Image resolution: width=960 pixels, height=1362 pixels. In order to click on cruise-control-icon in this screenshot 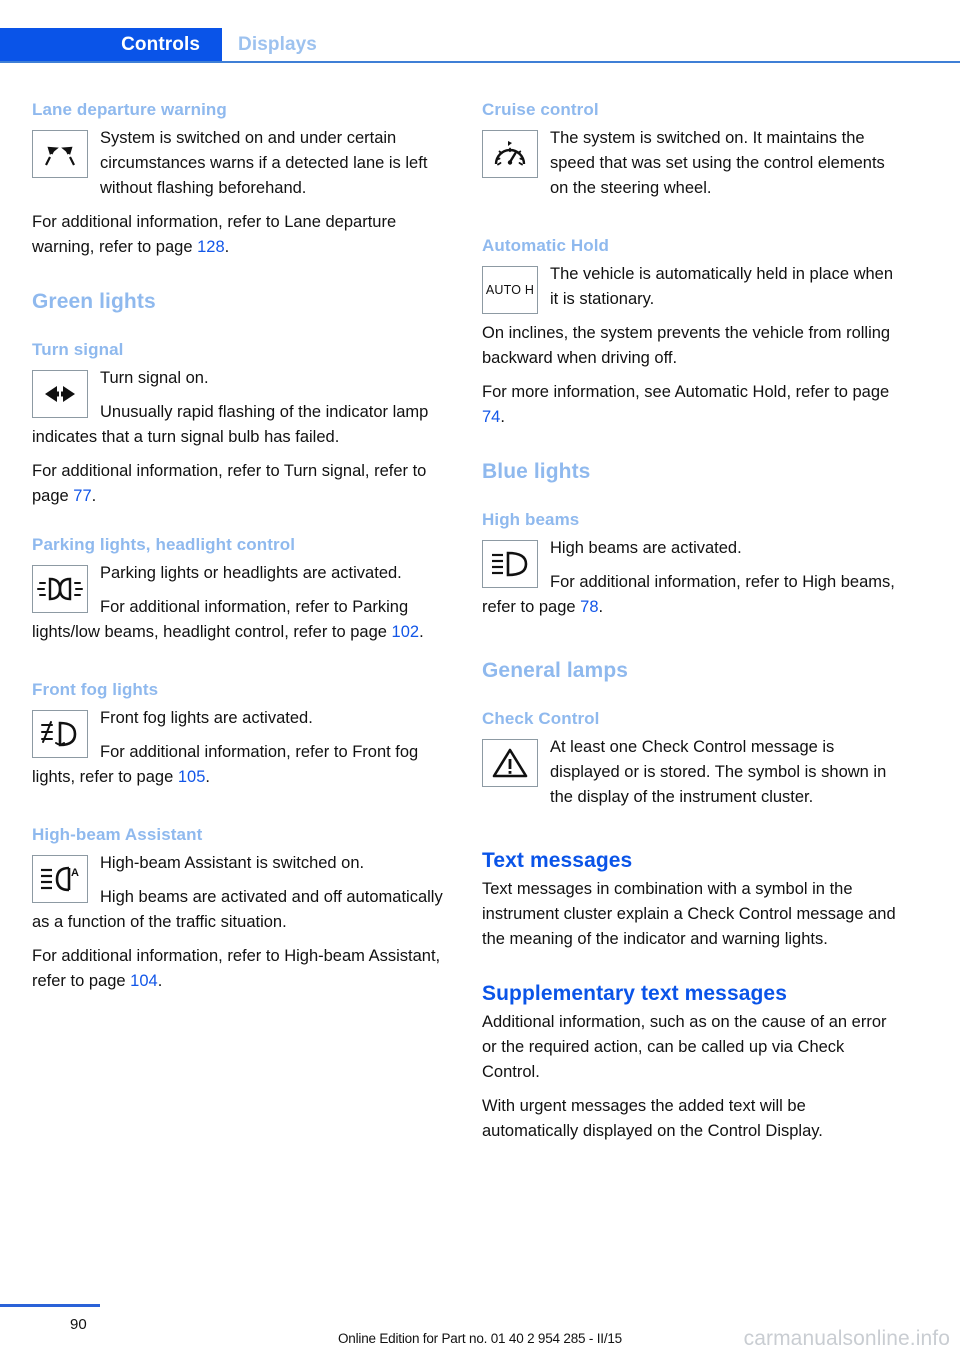, I will do `click(510, 154)`.